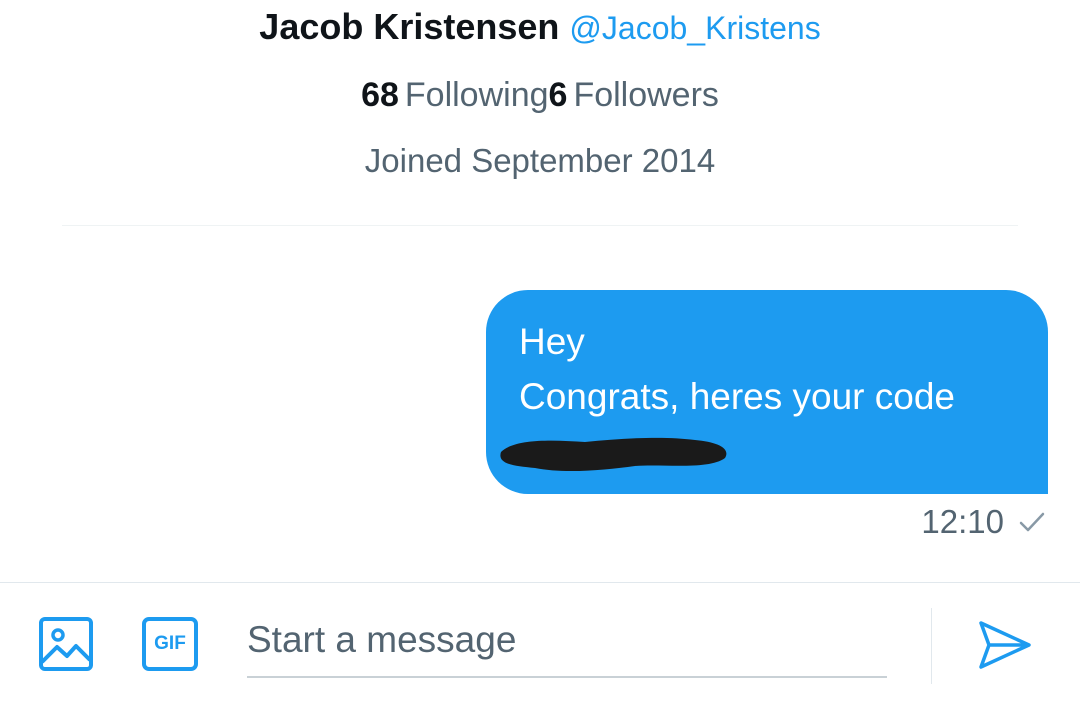  What do you see at coordinates (646, 95) in the screenshot?
I see `followers-label: Followers` at bounding box center [646, 95].